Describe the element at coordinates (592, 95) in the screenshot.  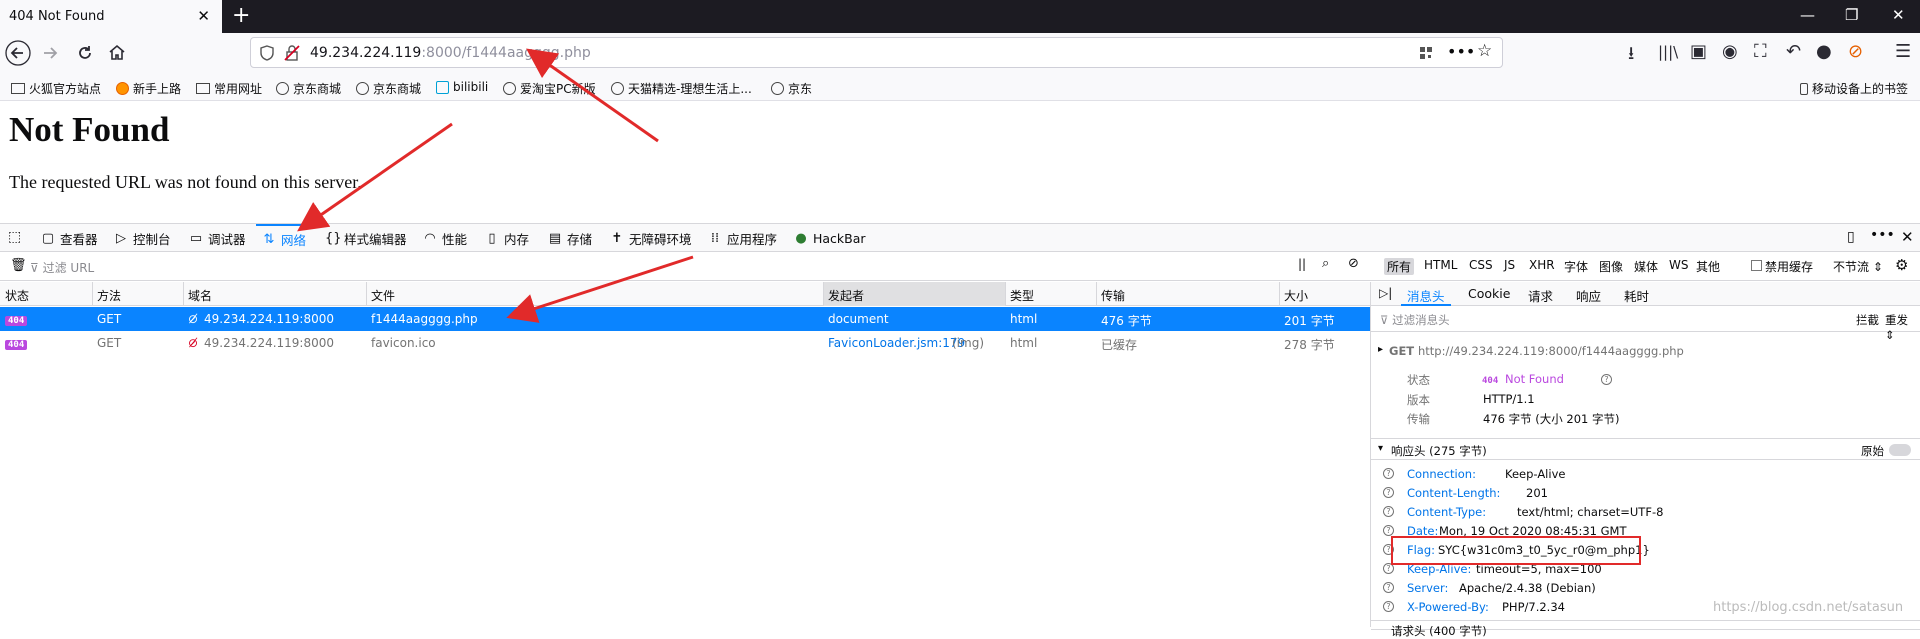
I see `arrow-to-url` at that location.